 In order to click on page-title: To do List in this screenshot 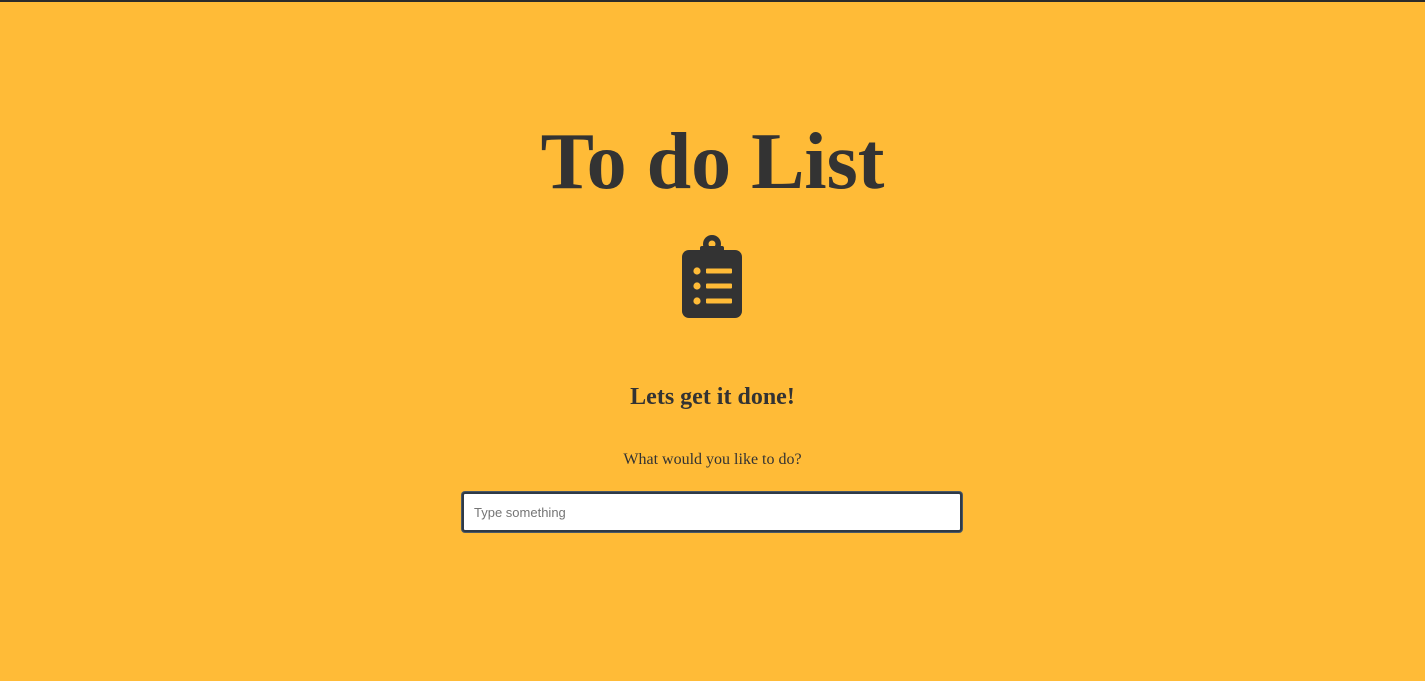, I will do `click(712, 162)`.